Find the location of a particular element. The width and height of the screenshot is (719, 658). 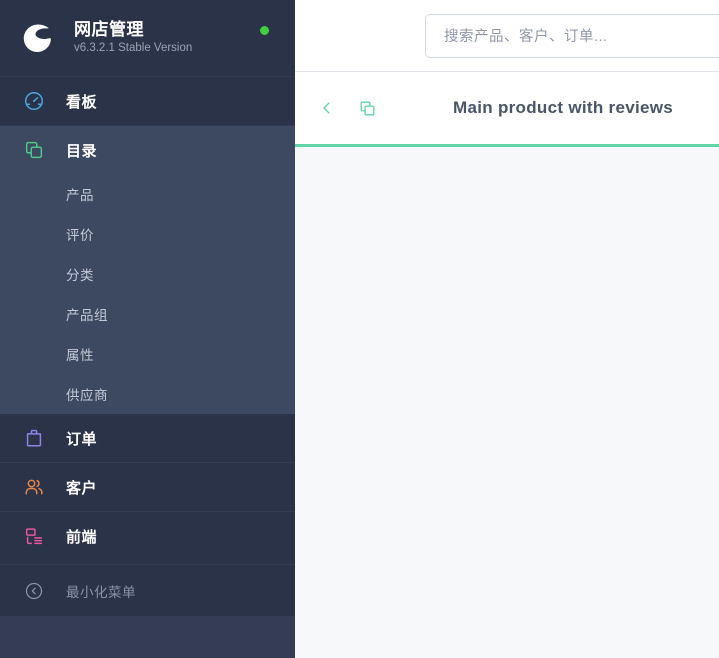

sidebar-group-frontend: 前端 is located at coordinates (147, 536).